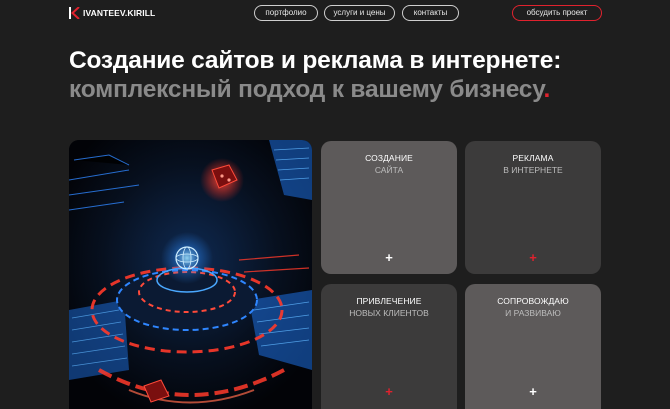  What do you see at coordinates (359, 13) in the screenshot?
I see `nav-services-link: услуги и цены` at bounding box center [359, 13].